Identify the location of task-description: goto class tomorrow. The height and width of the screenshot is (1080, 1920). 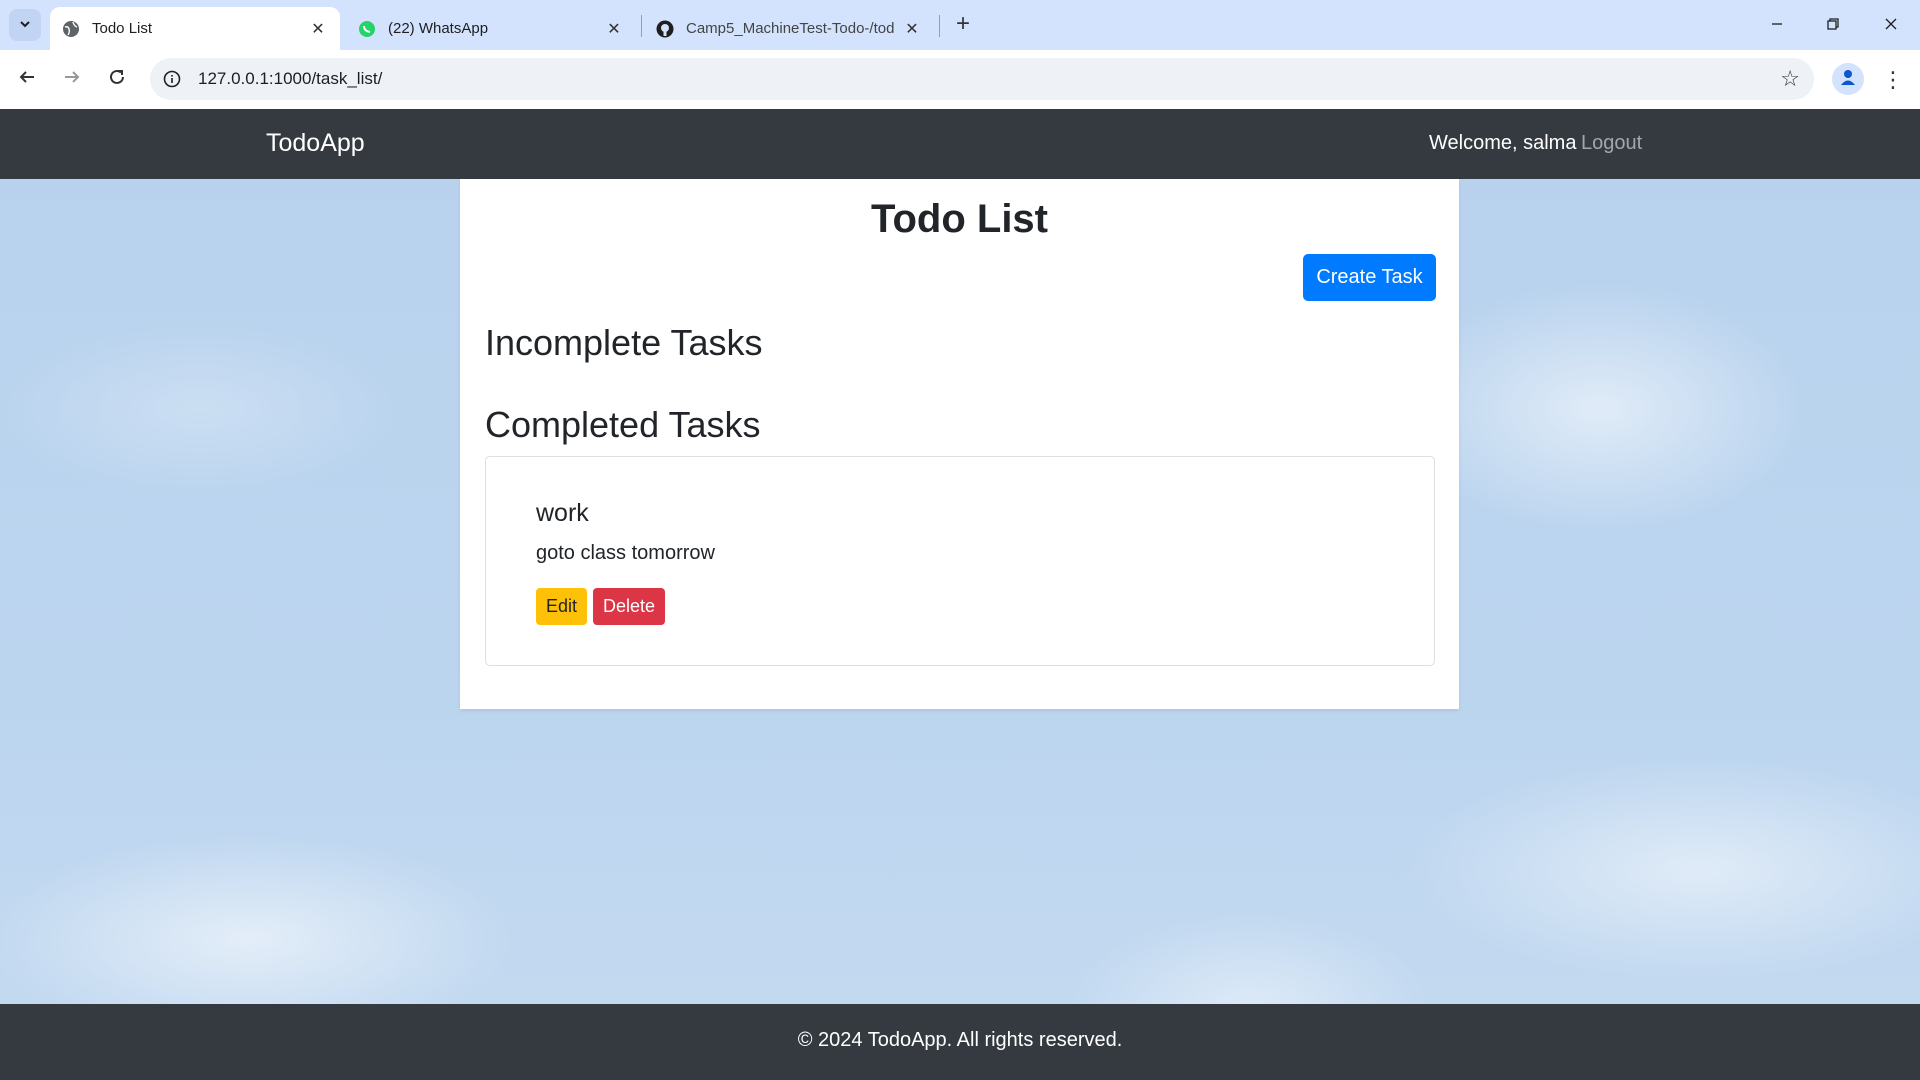
(625, 553).